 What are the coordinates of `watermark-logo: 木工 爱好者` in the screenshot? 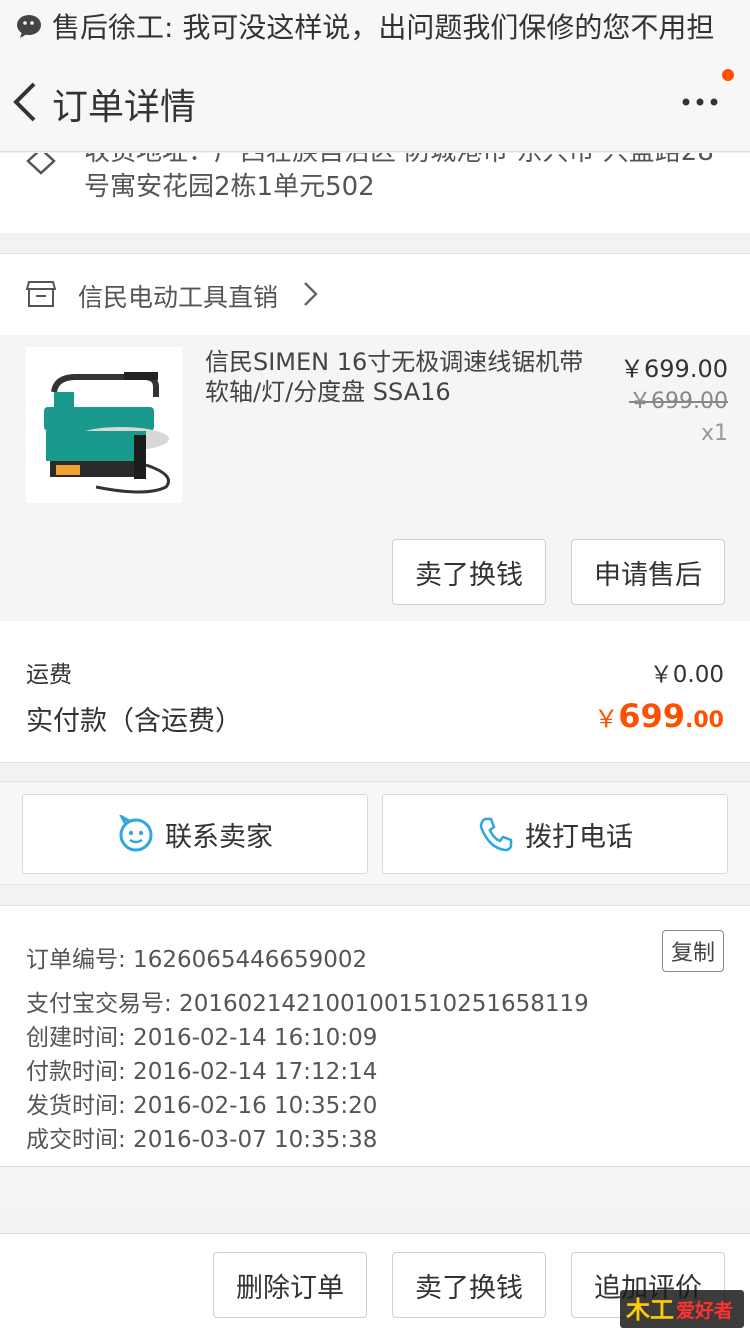 It's located at (682, 1309).